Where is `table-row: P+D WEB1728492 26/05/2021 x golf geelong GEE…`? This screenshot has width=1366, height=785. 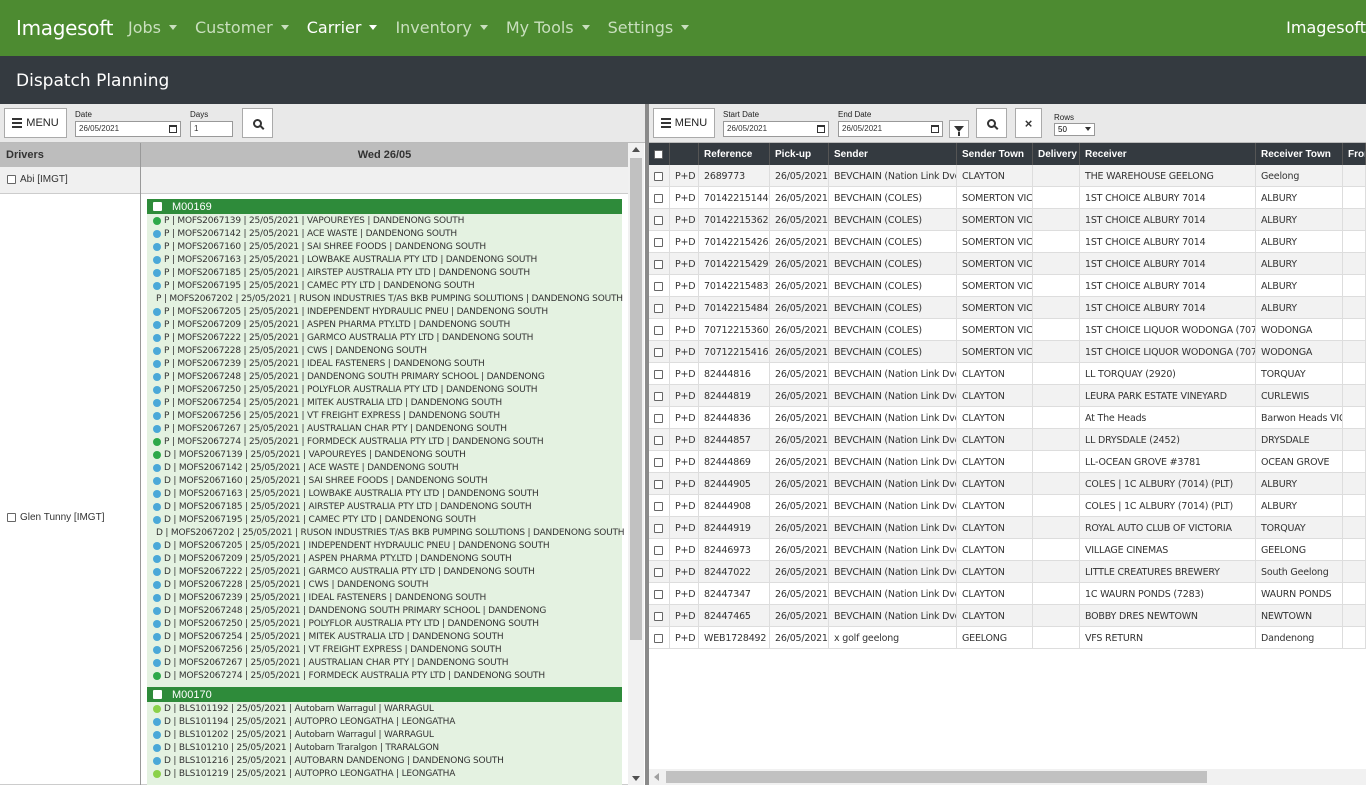
table-row: P+D WEB1728492 26/05/2021 x golf geelong GEE… is located at coordinates (1007, 638).